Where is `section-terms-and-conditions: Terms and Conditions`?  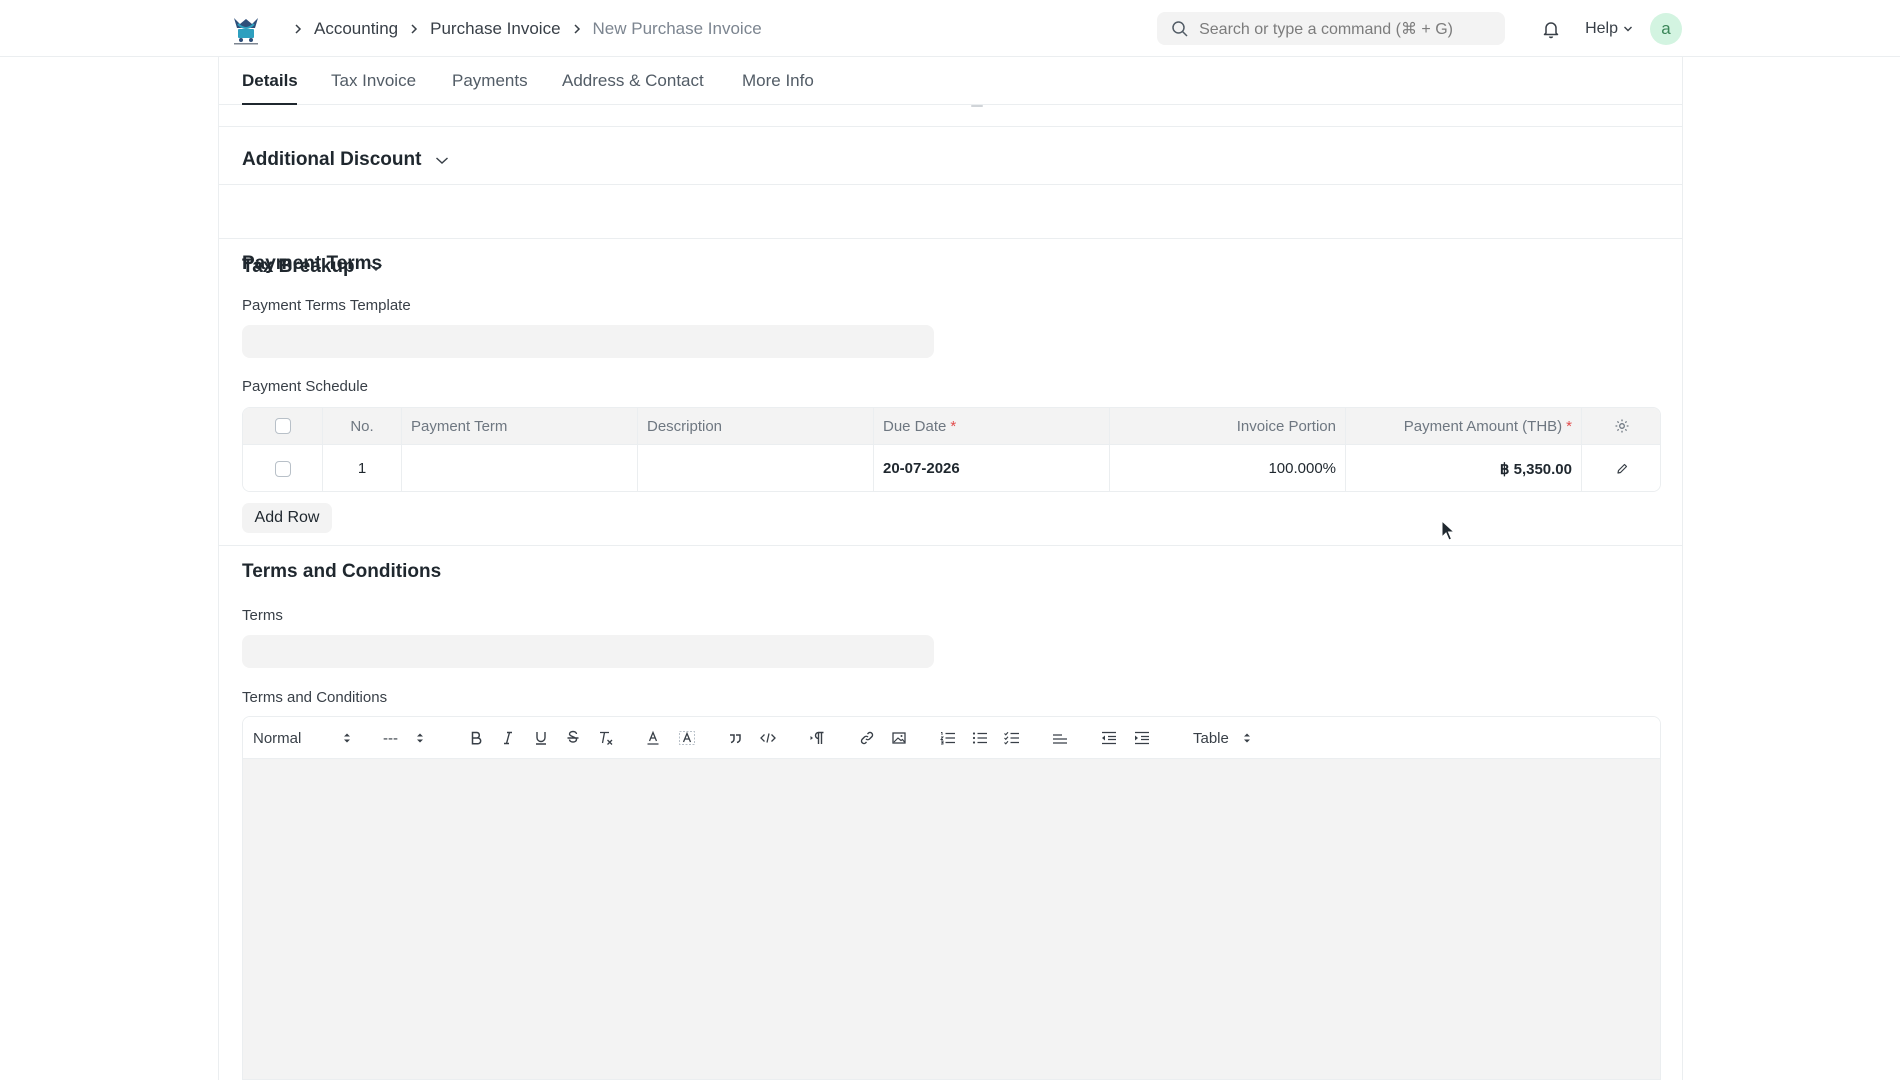 section-terms-and-conditions: Terms and Conditions is located at coordinates (341, 572).